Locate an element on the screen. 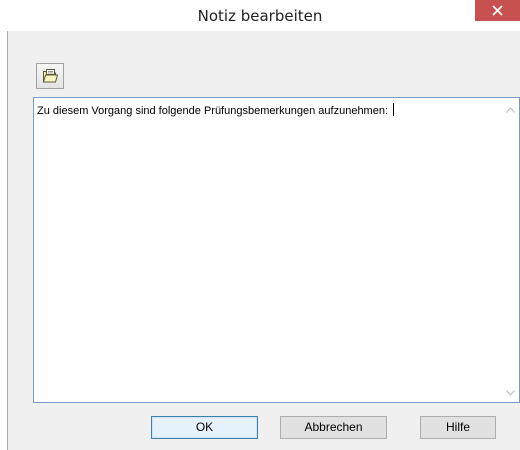  folder-open-icon is located at coordinates (50, 76).